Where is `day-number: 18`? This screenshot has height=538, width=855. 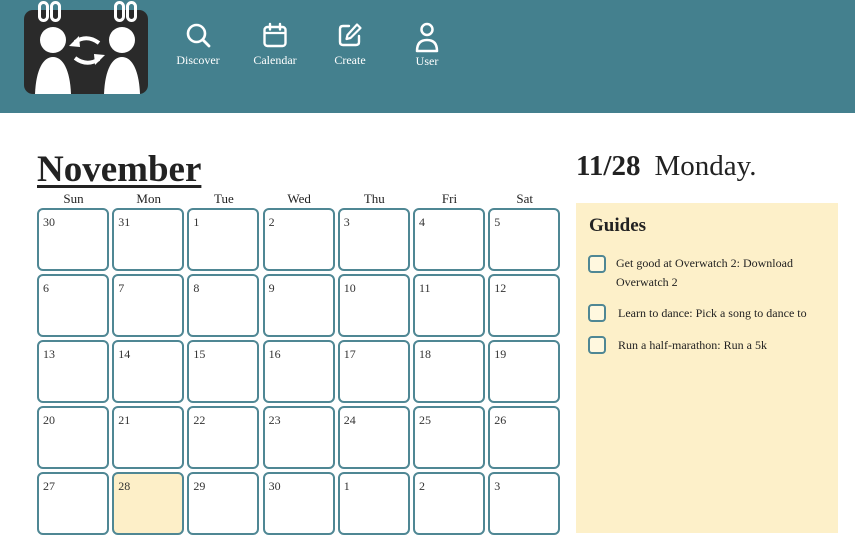 day-number: 18 is located at coordinates (425, 354).